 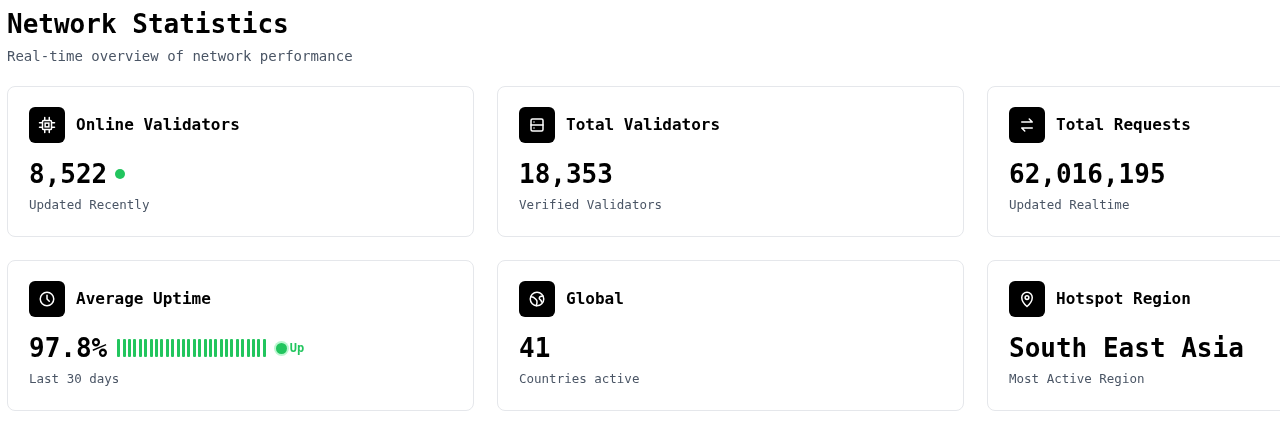 I want to click on stat-value: 62,016,195, so click(x=1087, y=174).